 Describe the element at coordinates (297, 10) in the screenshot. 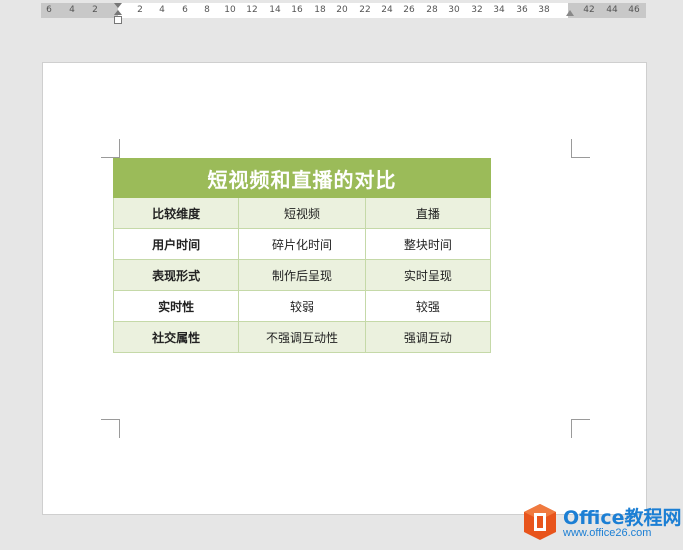

I see `ruler-label: 16` at that location.